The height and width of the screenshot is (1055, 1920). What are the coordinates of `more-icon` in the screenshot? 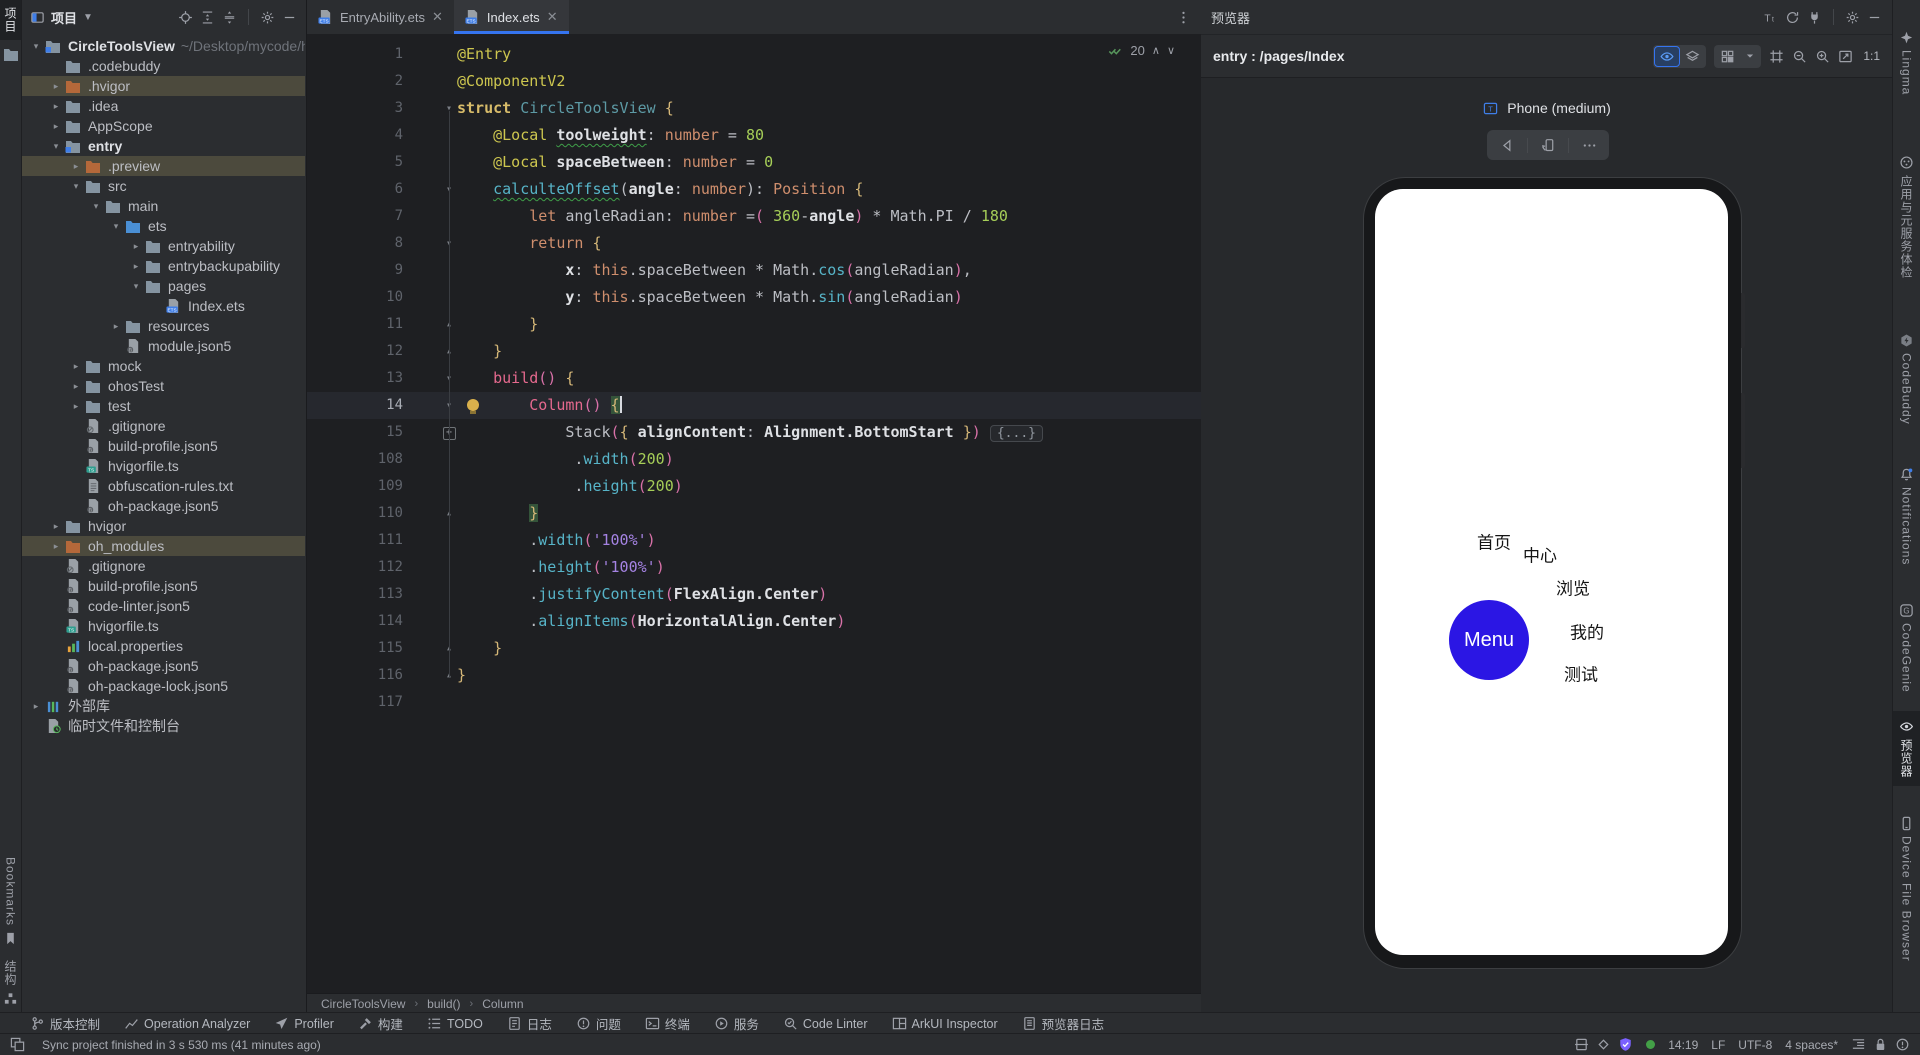 It's located at (1588, 145).